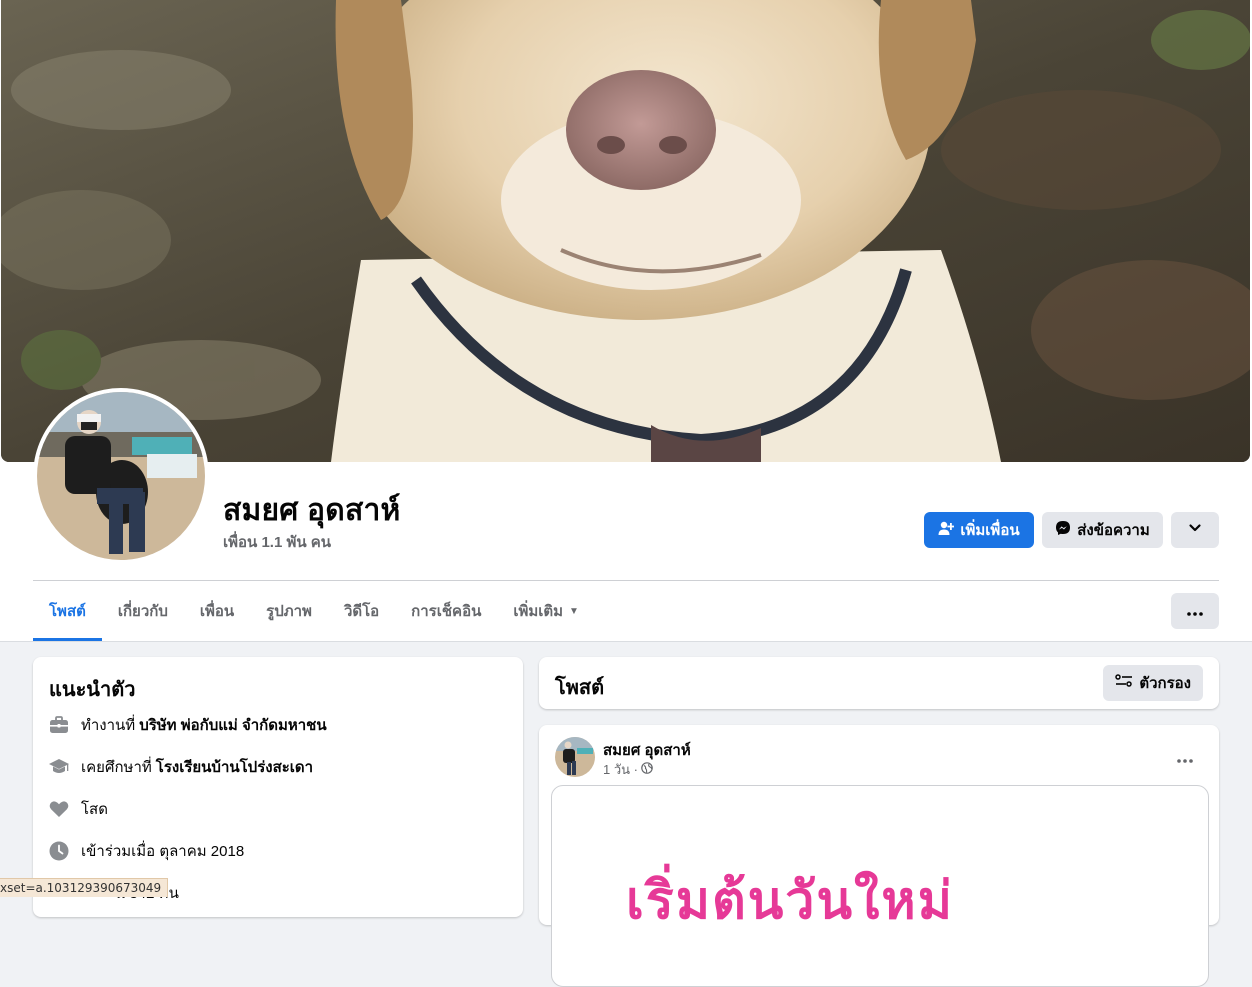 This screenshot has height=987, width=1252. I want to click on chevron-down-icon, so click(1195, 530).